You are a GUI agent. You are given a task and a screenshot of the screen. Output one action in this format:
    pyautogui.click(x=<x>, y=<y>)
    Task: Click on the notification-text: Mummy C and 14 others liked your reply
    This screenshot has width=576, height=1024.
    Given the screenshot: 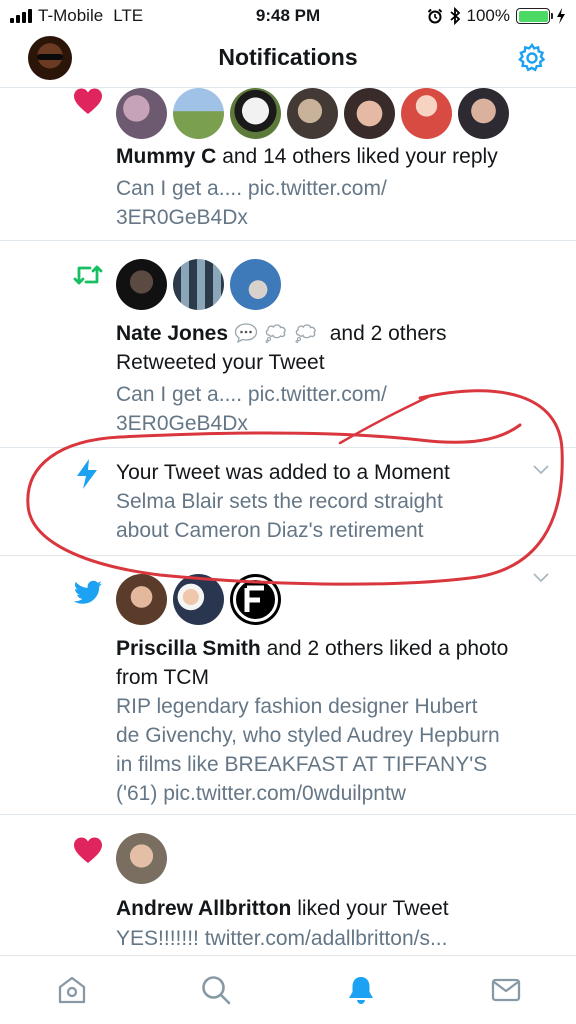 What is the action you would take?
    pyautogui.click(x=336, y=156)
    